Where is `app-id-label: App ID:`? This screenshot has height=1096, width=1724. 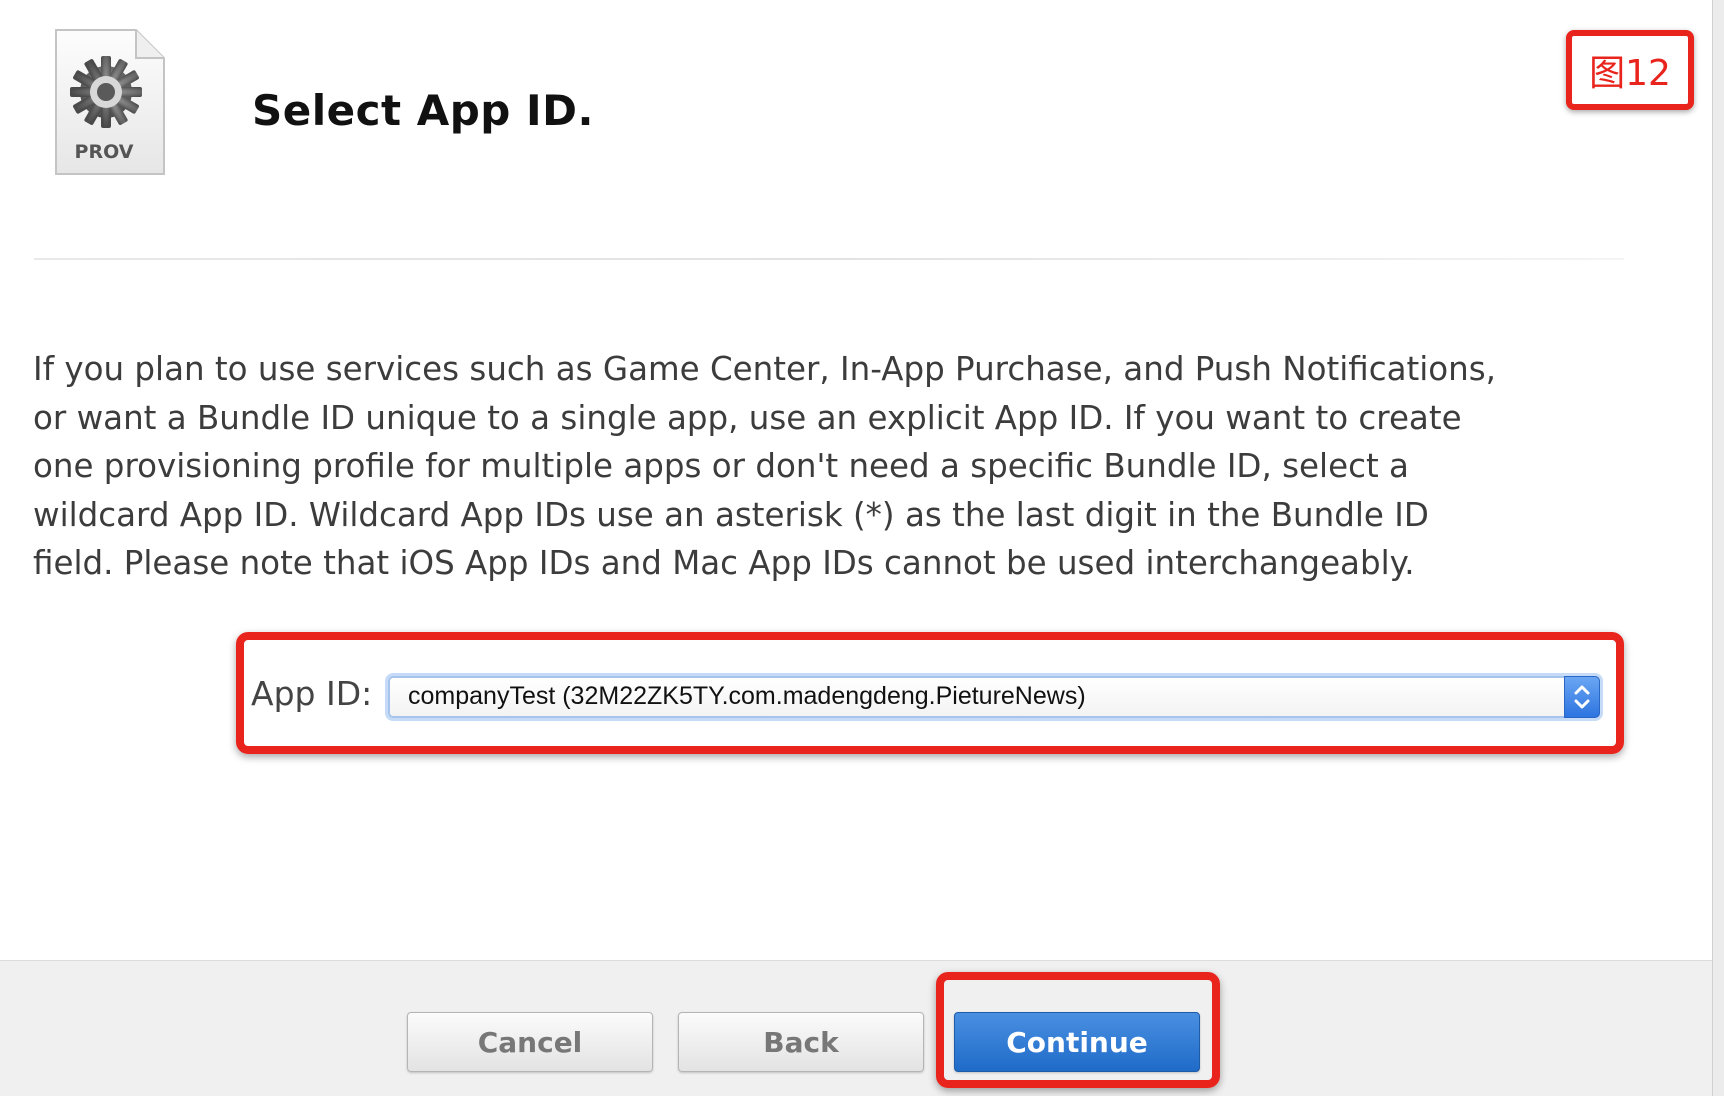
app-id-label: App ID: is located at coordinates (312, 693).